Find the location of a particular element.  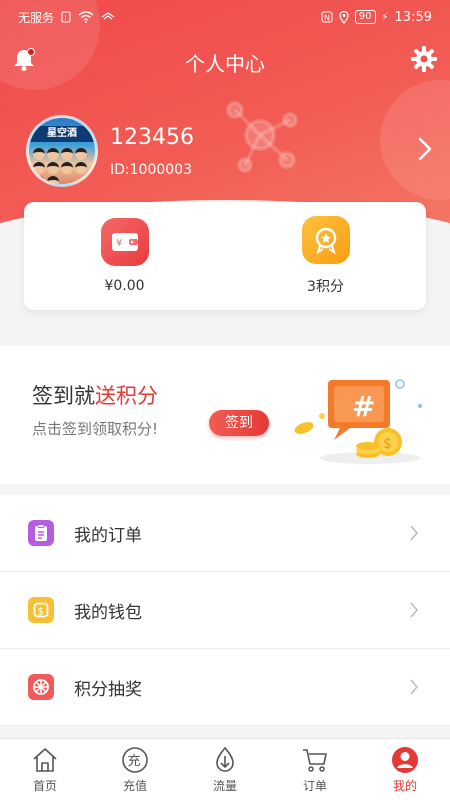

tab-mine: 我的 is located at coordinates (405, 769).